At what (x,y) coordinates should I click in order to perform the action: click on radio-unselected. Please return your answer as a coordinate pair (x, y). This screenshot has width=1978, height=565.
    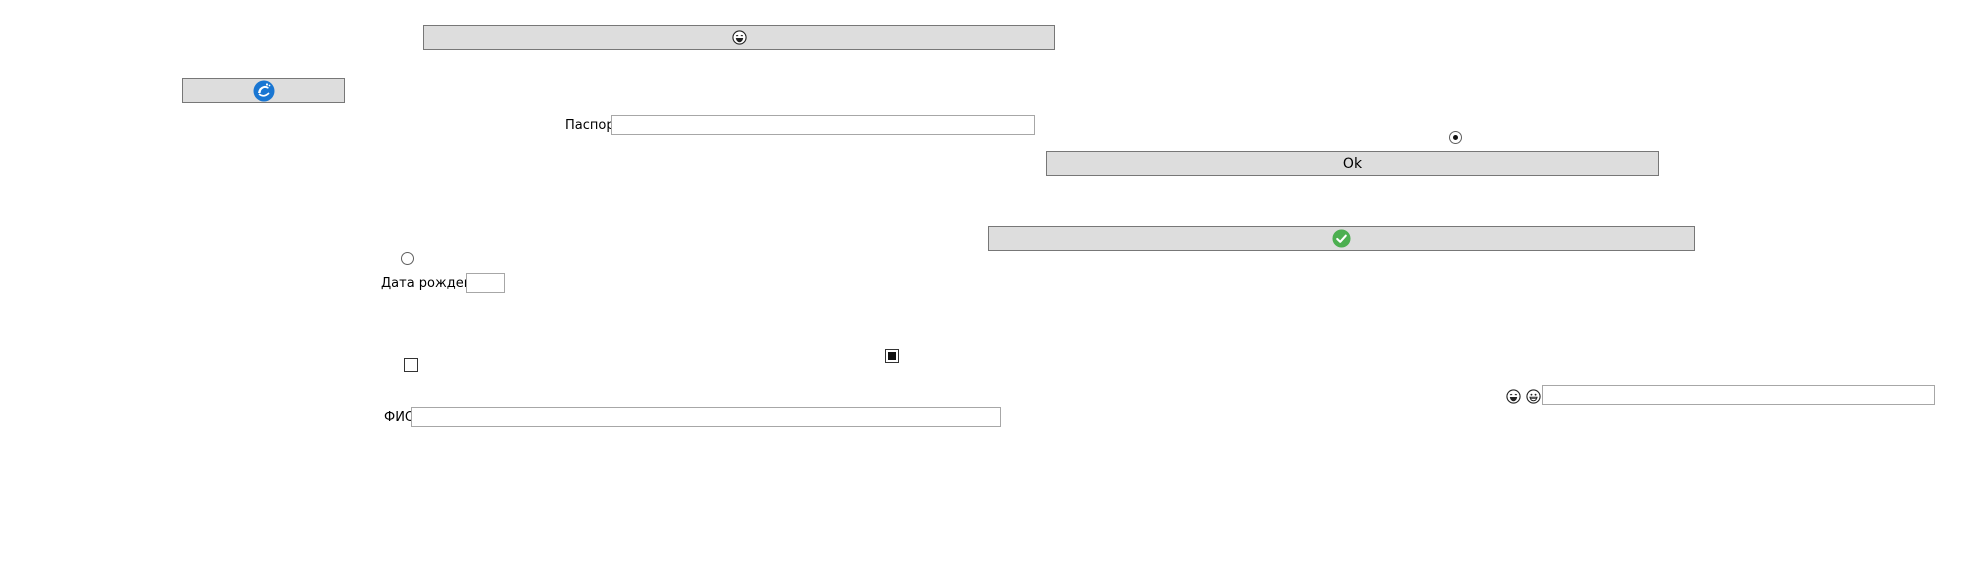
    Looking at the image, I should click on (407, 258).